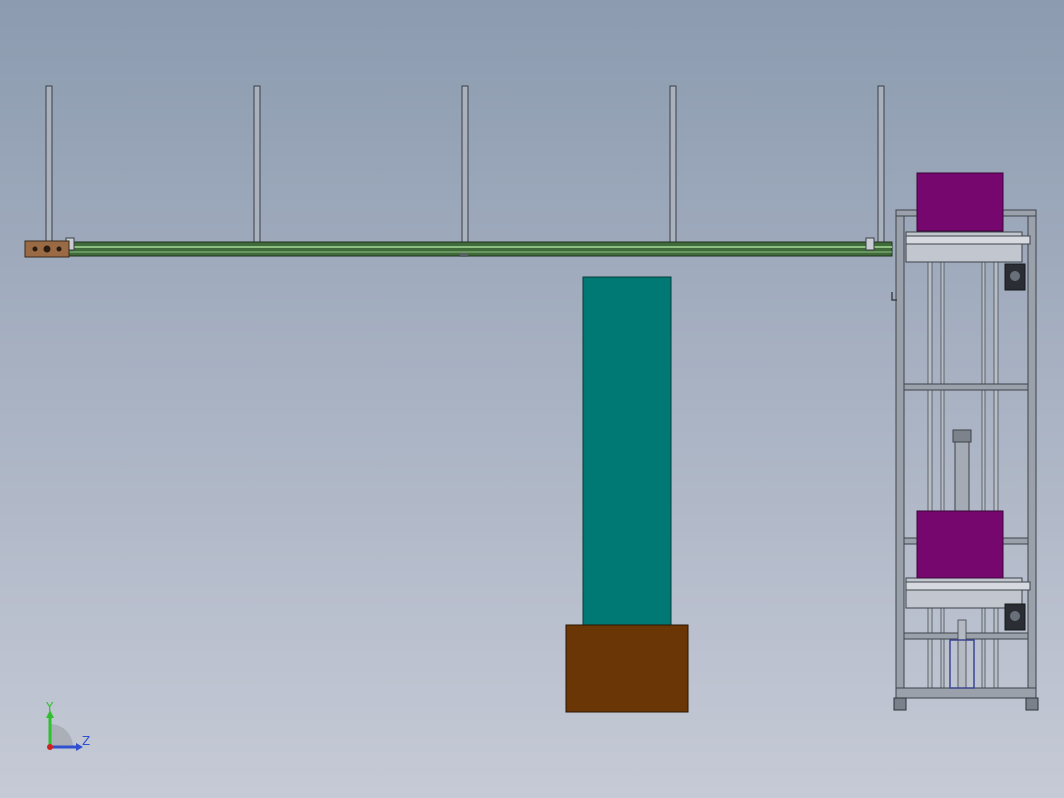 The width and height of the screenshot is (1064, 798). Describe the element at coordinates (962, 654) in the screenshot. I see `actuator-rod` at that location.